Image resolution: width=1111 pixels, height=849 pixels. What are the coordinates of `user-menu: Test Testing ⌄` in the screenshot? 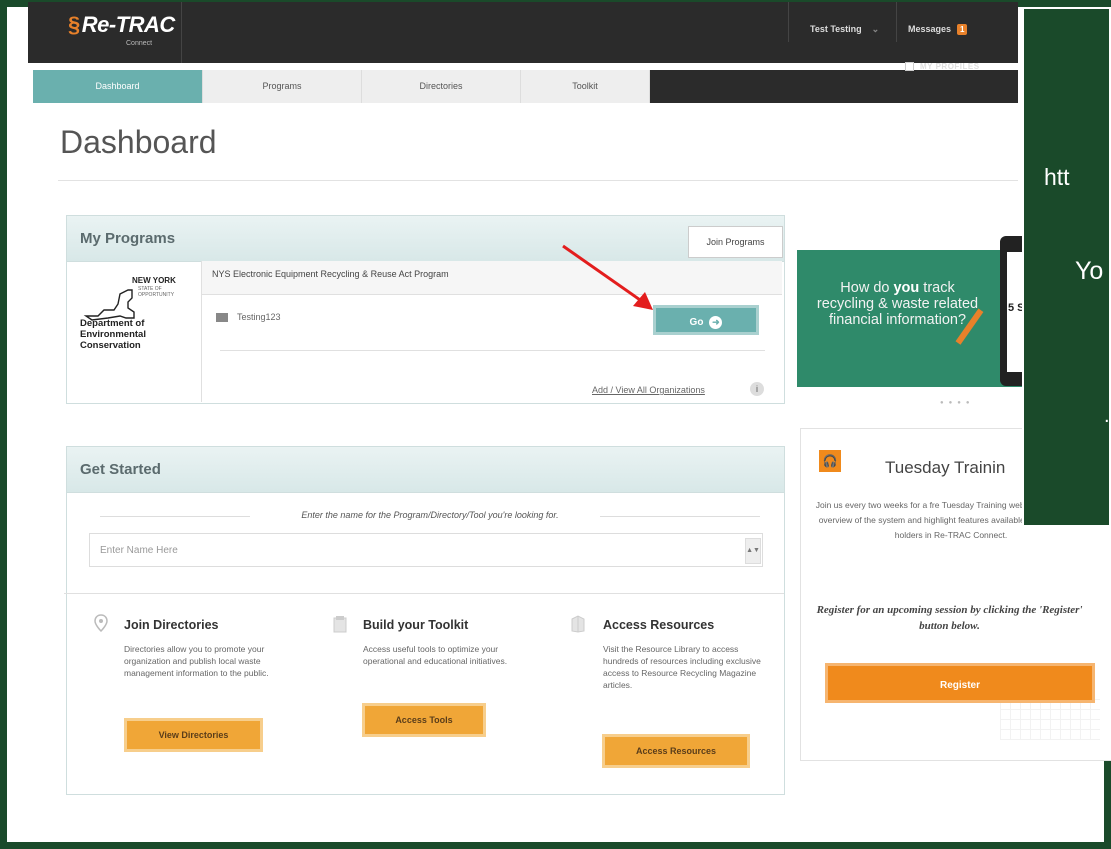 It's located at (844, 29).